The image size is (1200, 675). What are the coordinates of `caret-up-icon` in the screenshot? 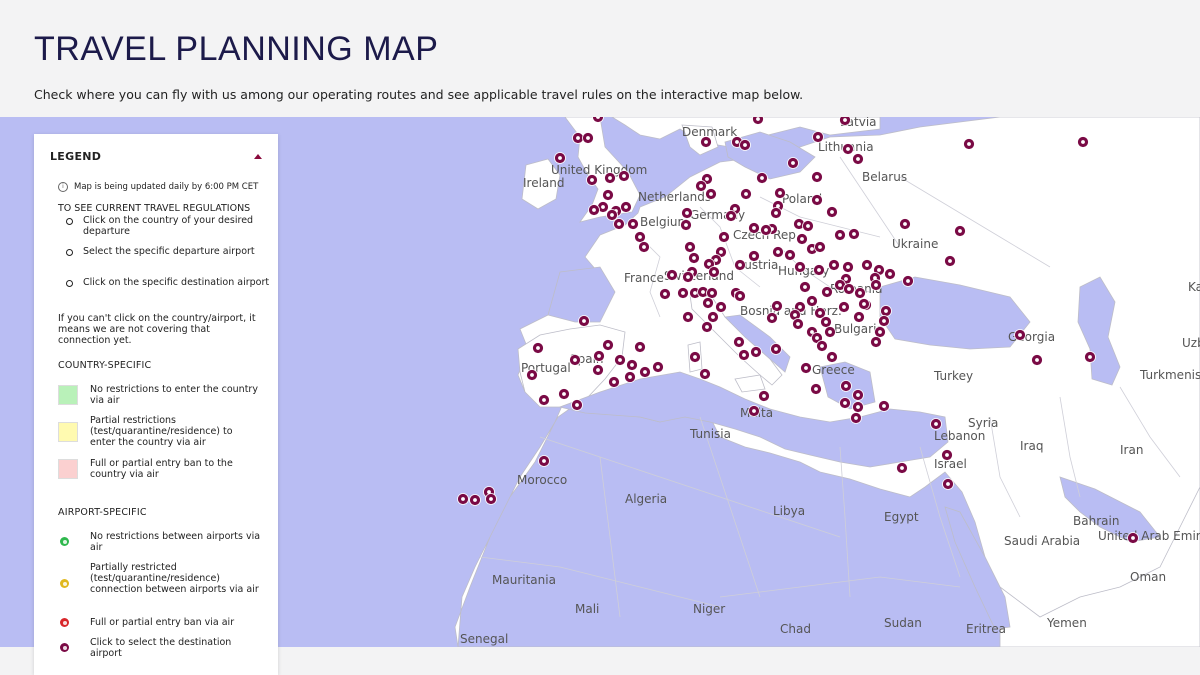 It's located at (258, 156).